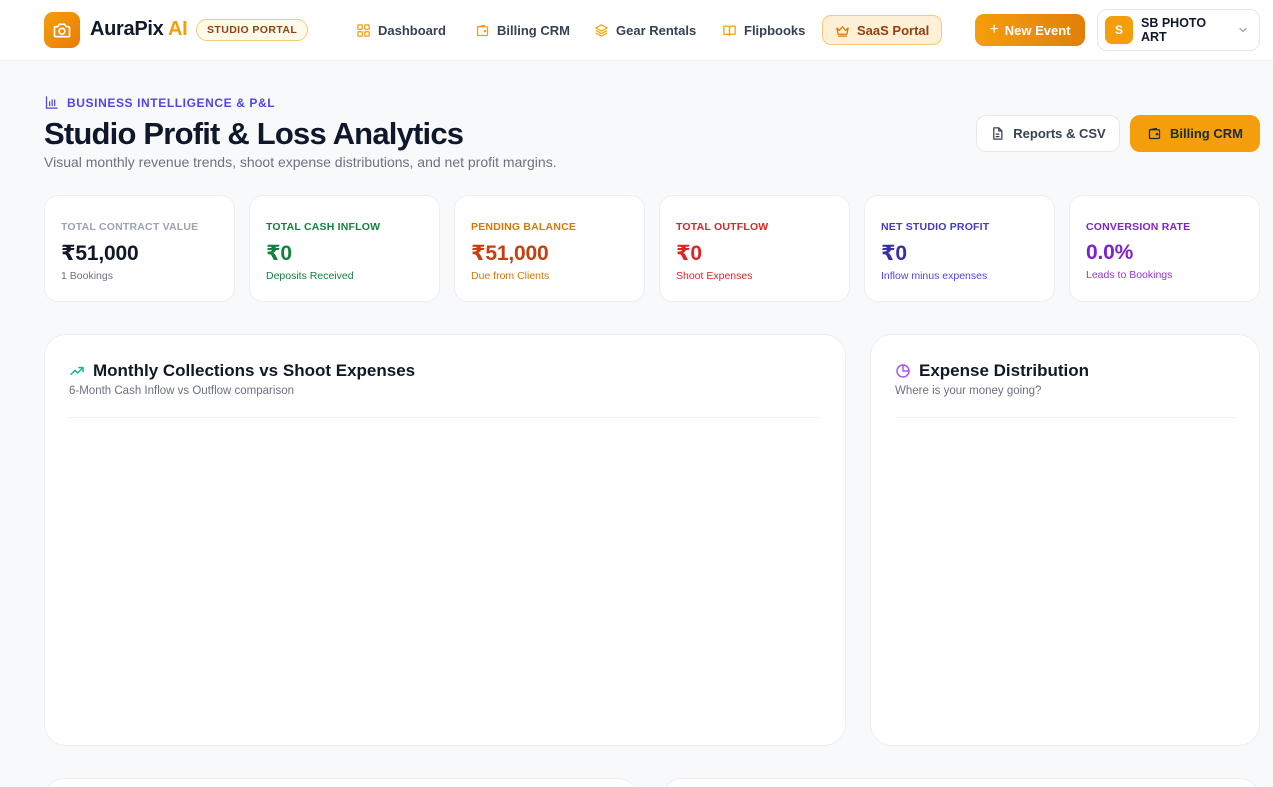 The width and height of the screenshot is (1273, 787). Describe the element at coordinates (344, 248) in the screenshot. I see `stat-total-cash-inflow: TOTAL CASH INFLOW ₹0 Deposits Received` at that location.